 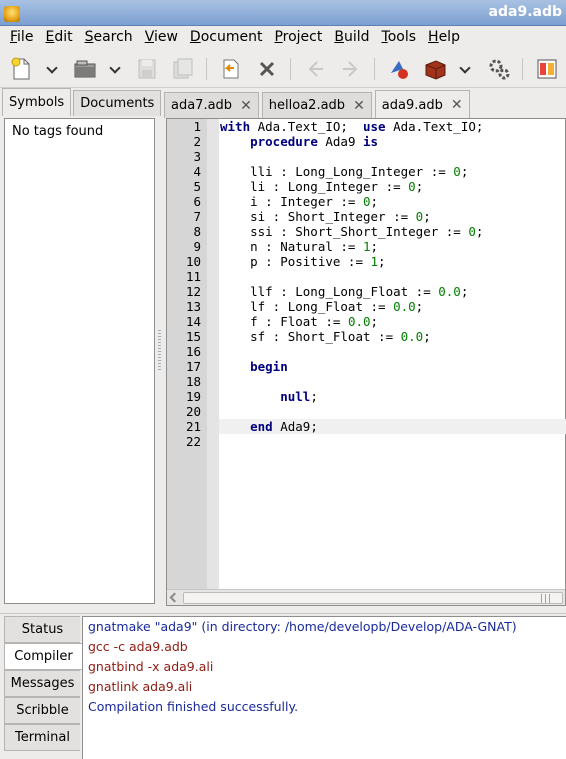 What do you see at coordinates (399, 37) in the screenshot?
I see `menu-tools: Tools` at bounding box center [399, 37].